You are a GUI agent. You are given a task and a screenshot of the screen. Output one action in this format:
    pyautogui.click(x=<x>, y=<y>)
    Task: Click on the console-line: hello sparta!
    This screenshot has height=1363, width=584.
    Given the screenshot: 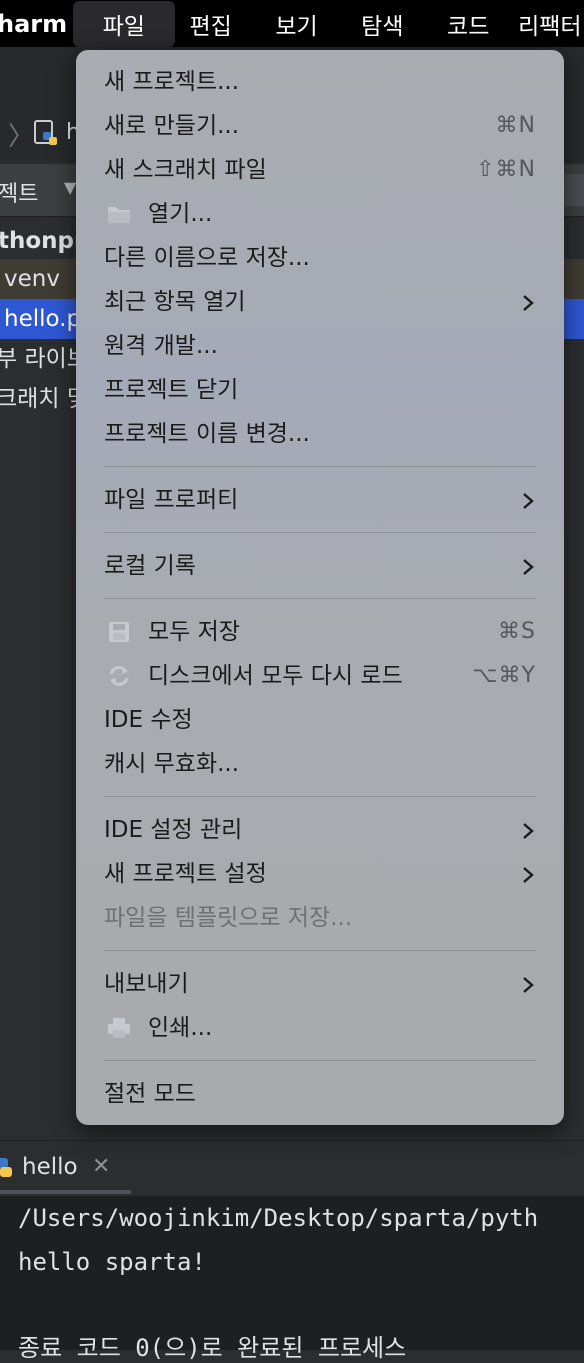 What is the action you would take?
    pyautogui.click(x=112, y=1262)
    